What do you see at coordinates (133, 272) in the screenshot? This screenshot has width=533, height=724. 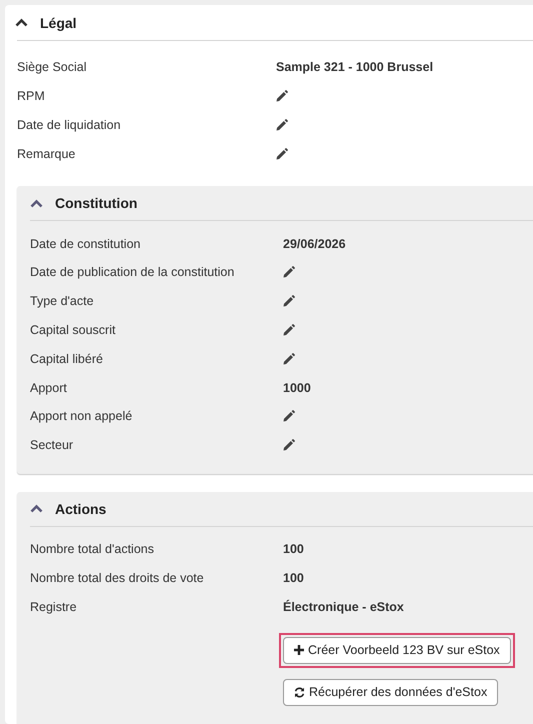 I see `field-label: Date de publication de la constitution` at bounding box center [133, 272].